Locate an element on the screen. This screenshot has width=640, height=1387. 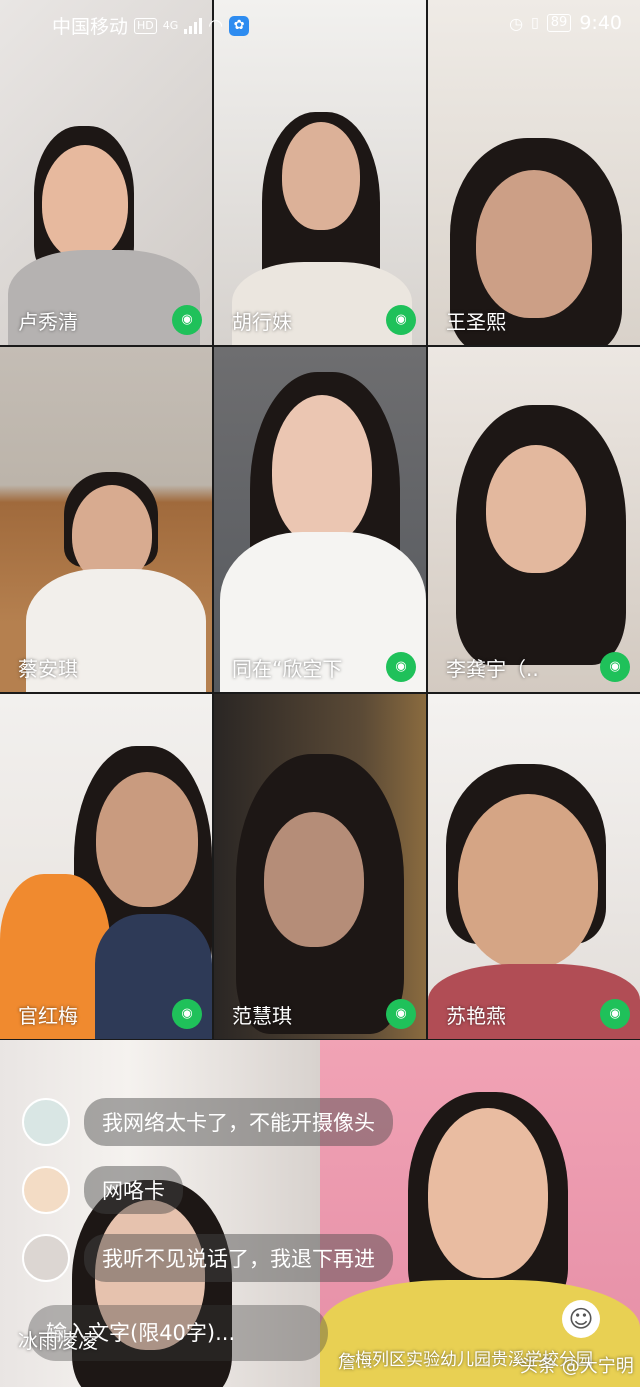
watermark-source: 头条 @大宁明 is located at coordinates (577, 1366).